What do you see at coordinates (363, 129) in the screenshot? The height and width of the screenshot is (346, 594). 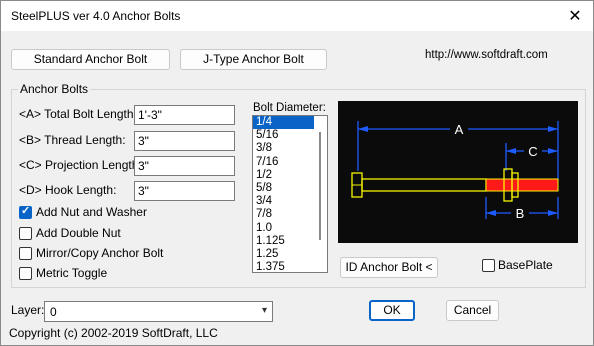 I see `dimension-a-arrow-left` at bounding box center [363, 129].